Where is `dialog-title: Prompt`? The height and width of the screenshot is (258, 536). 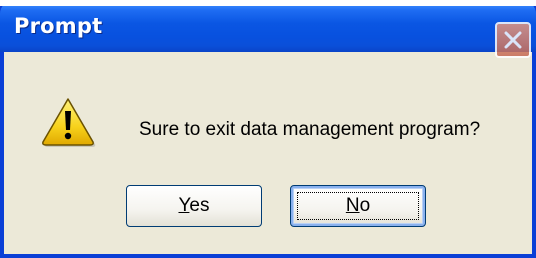 dialog-title: Prompt is located at coordinates (58, 26).